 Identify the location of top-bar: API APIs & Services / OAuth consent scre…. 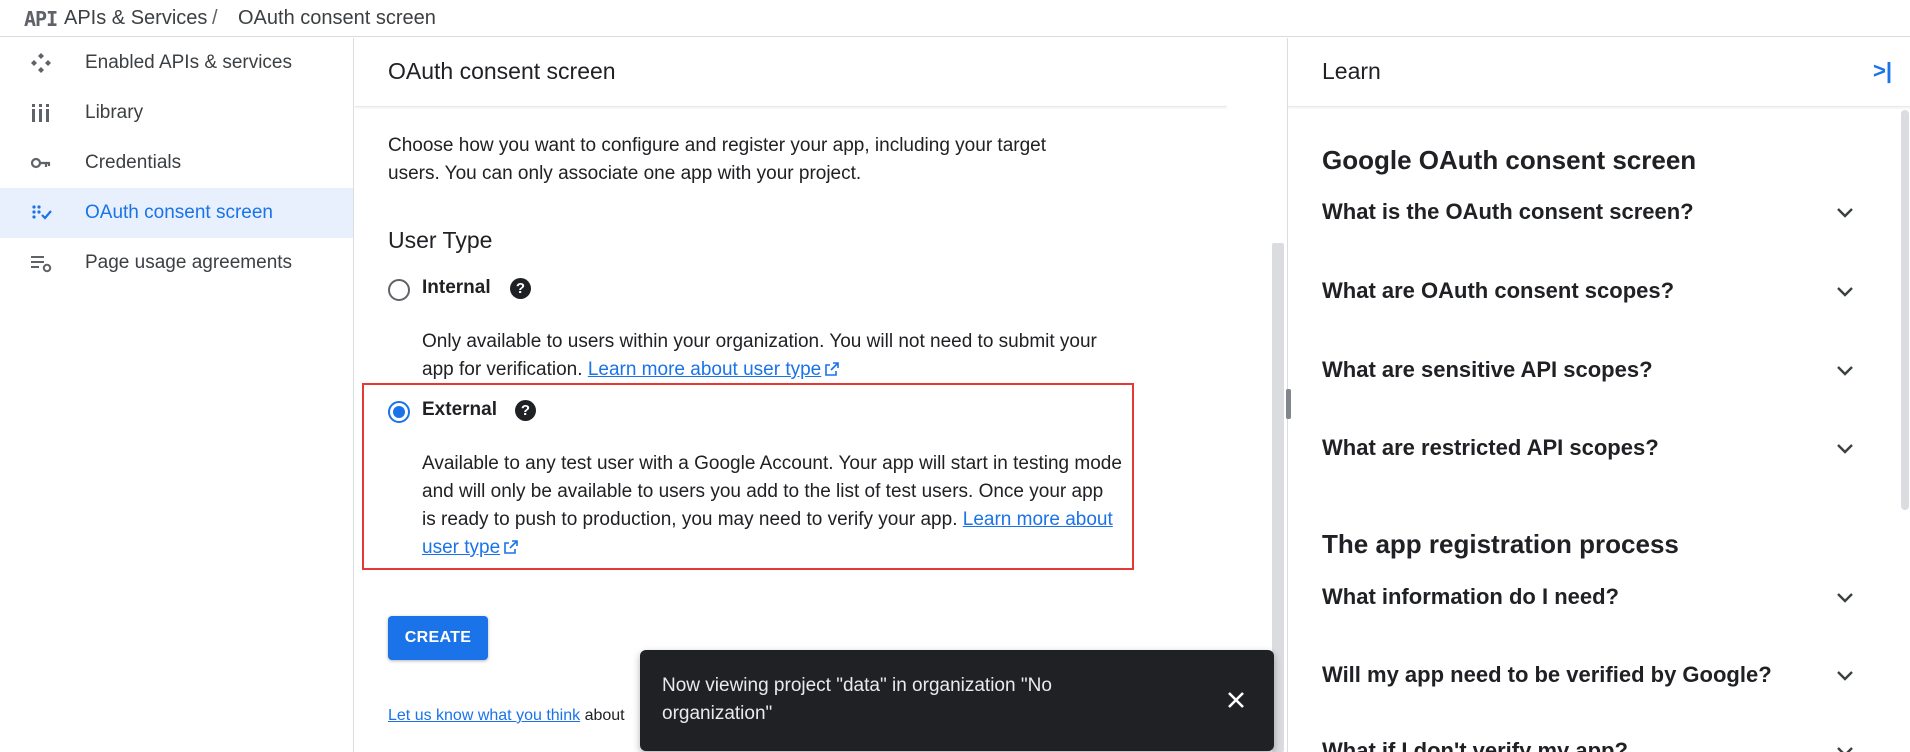
(955, 18).